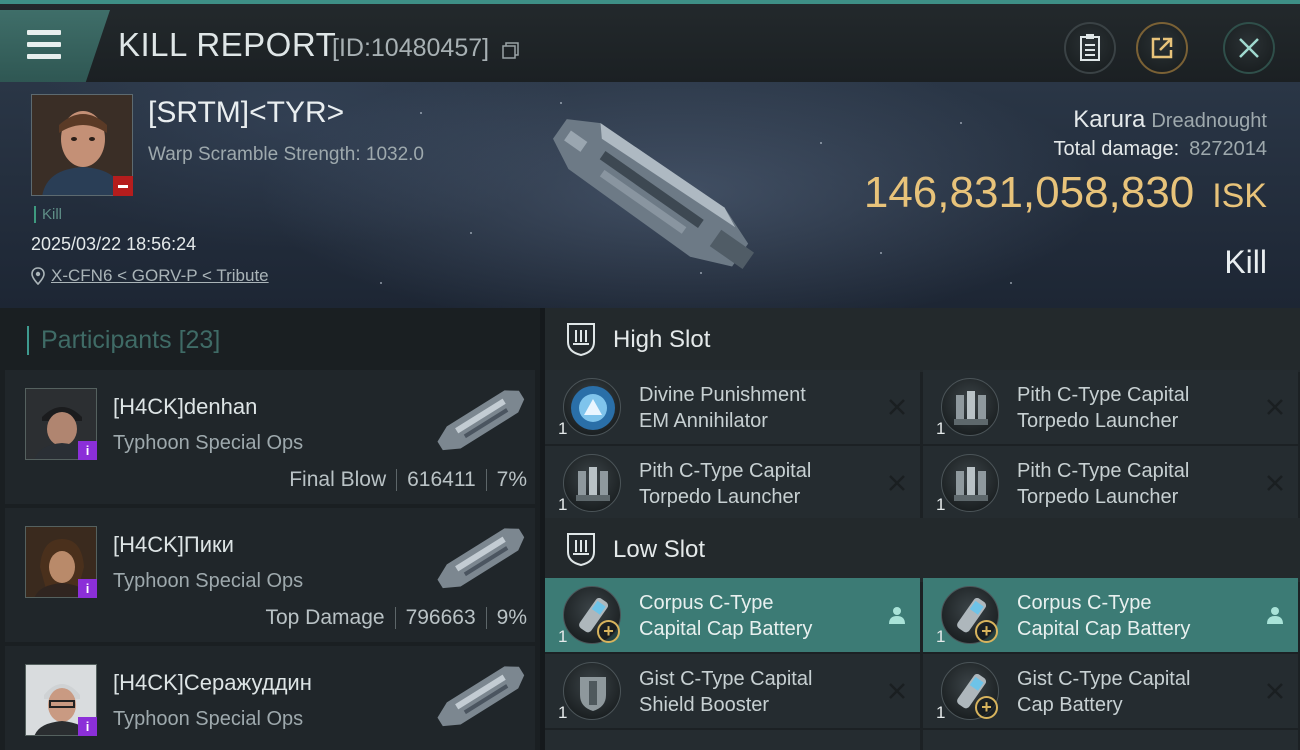  I want to click on location-link: X-CFN6 < GORV-P < Tribute, so click(150, 276).